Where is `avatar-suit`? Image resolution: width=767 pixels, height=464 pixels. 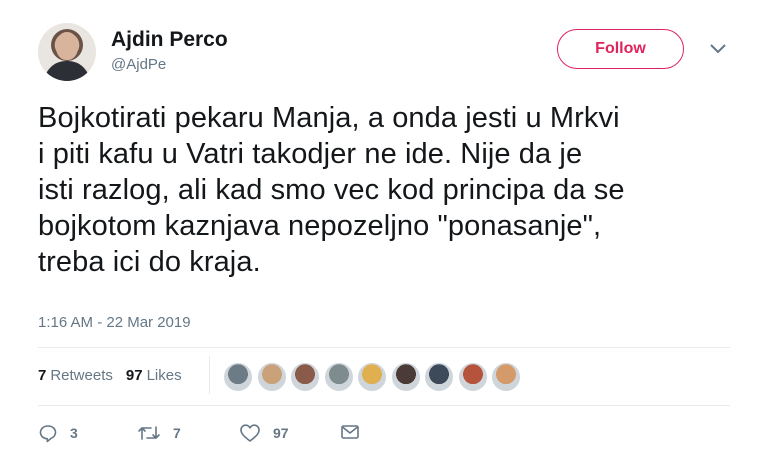 avatar-suit is located at coordinates (67, 71).